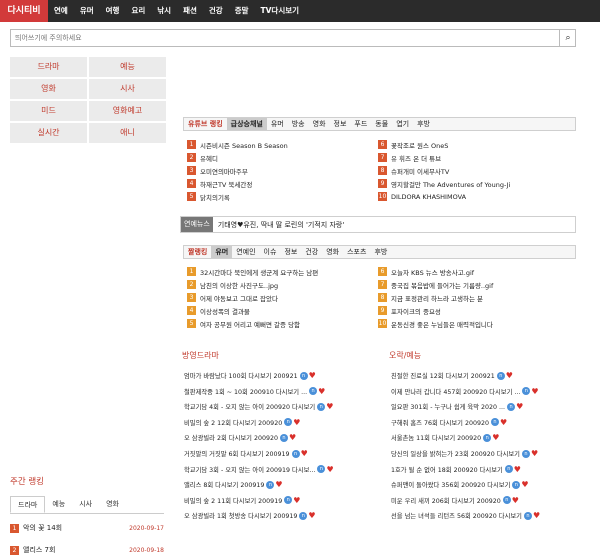 The height and width of the screenshot is (556, 600). I want to click on tab-item: 연예인, so click(245, 252).